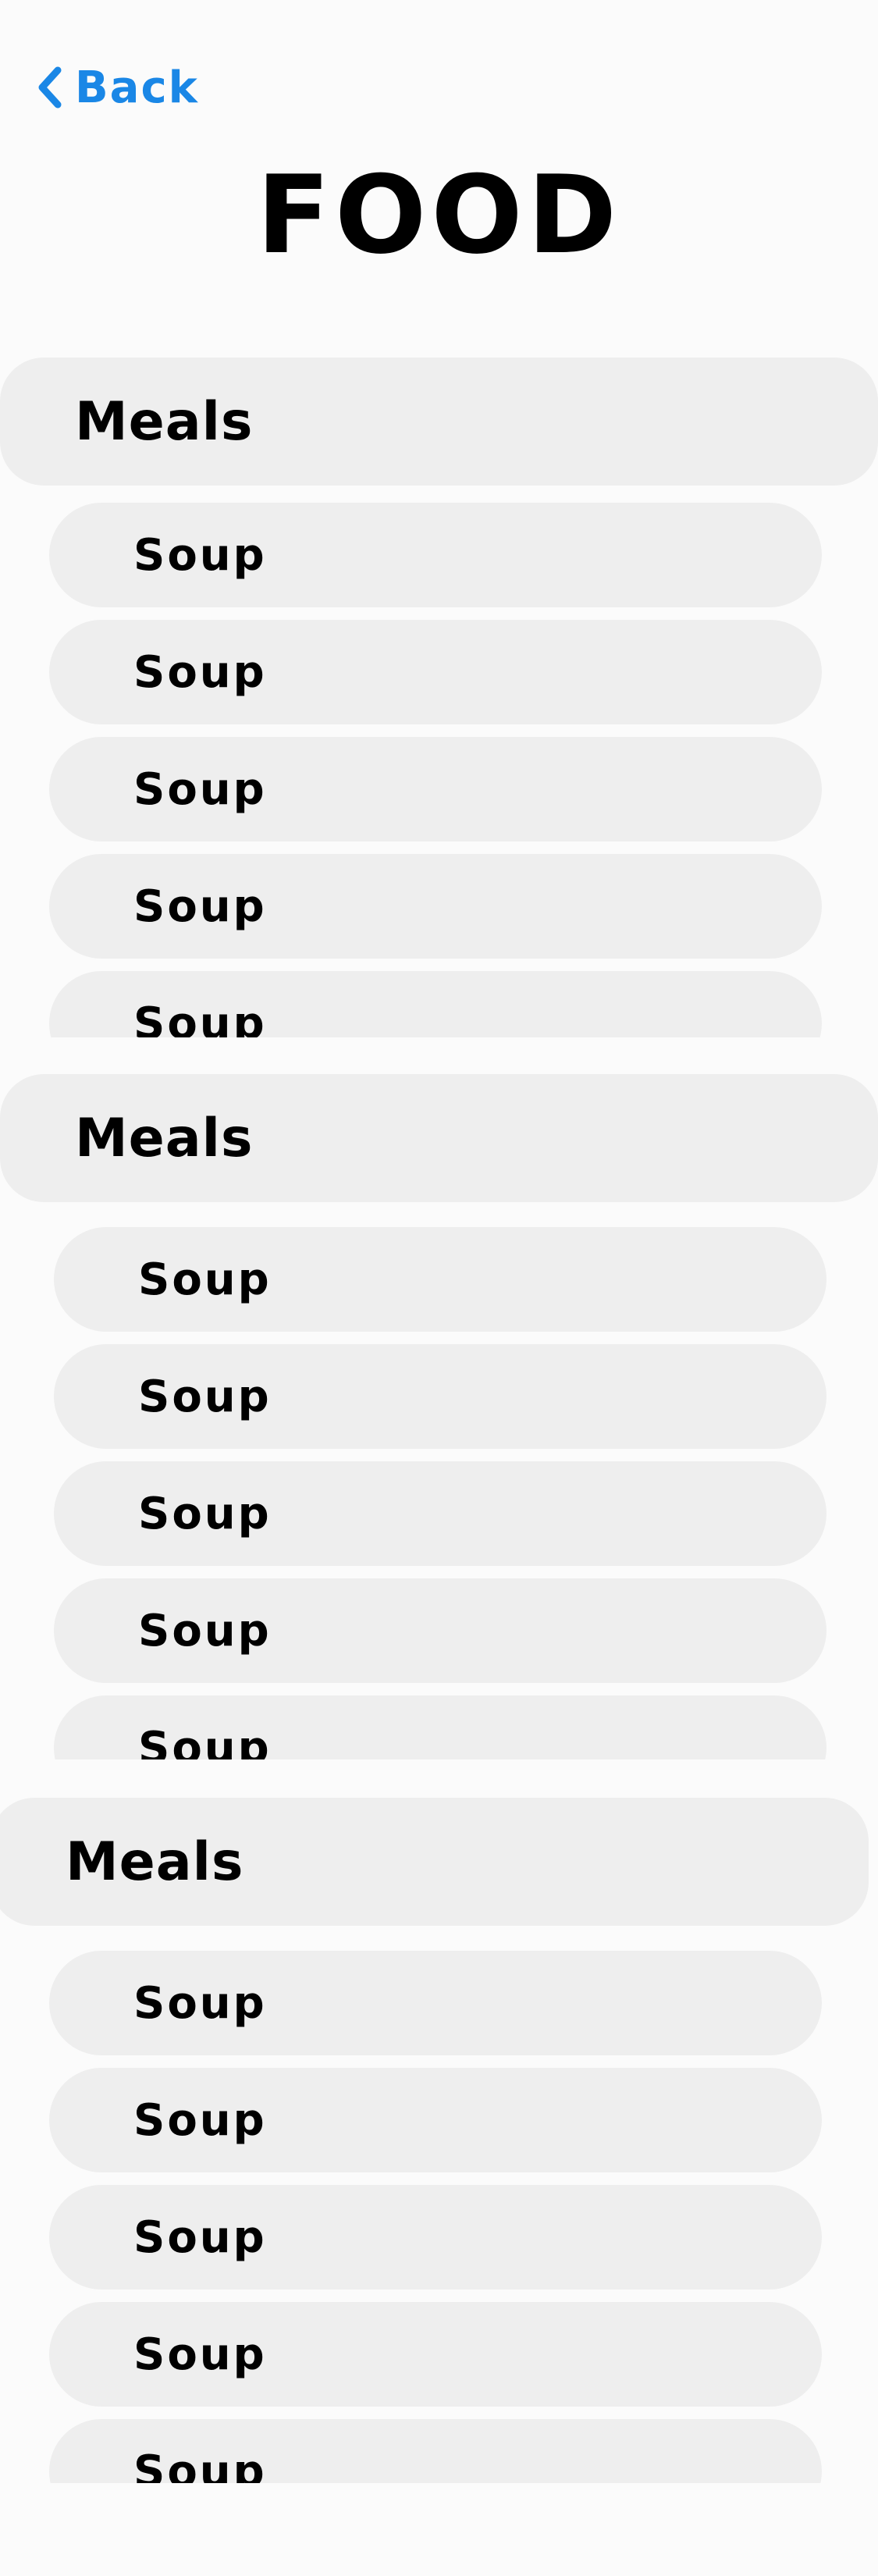 The width and height of the screenshot is (878, 2576). What do you see at coordinates (439, 215) in the screenshot?
I see `page-title: FOOD` at bounding box center [439, 215].